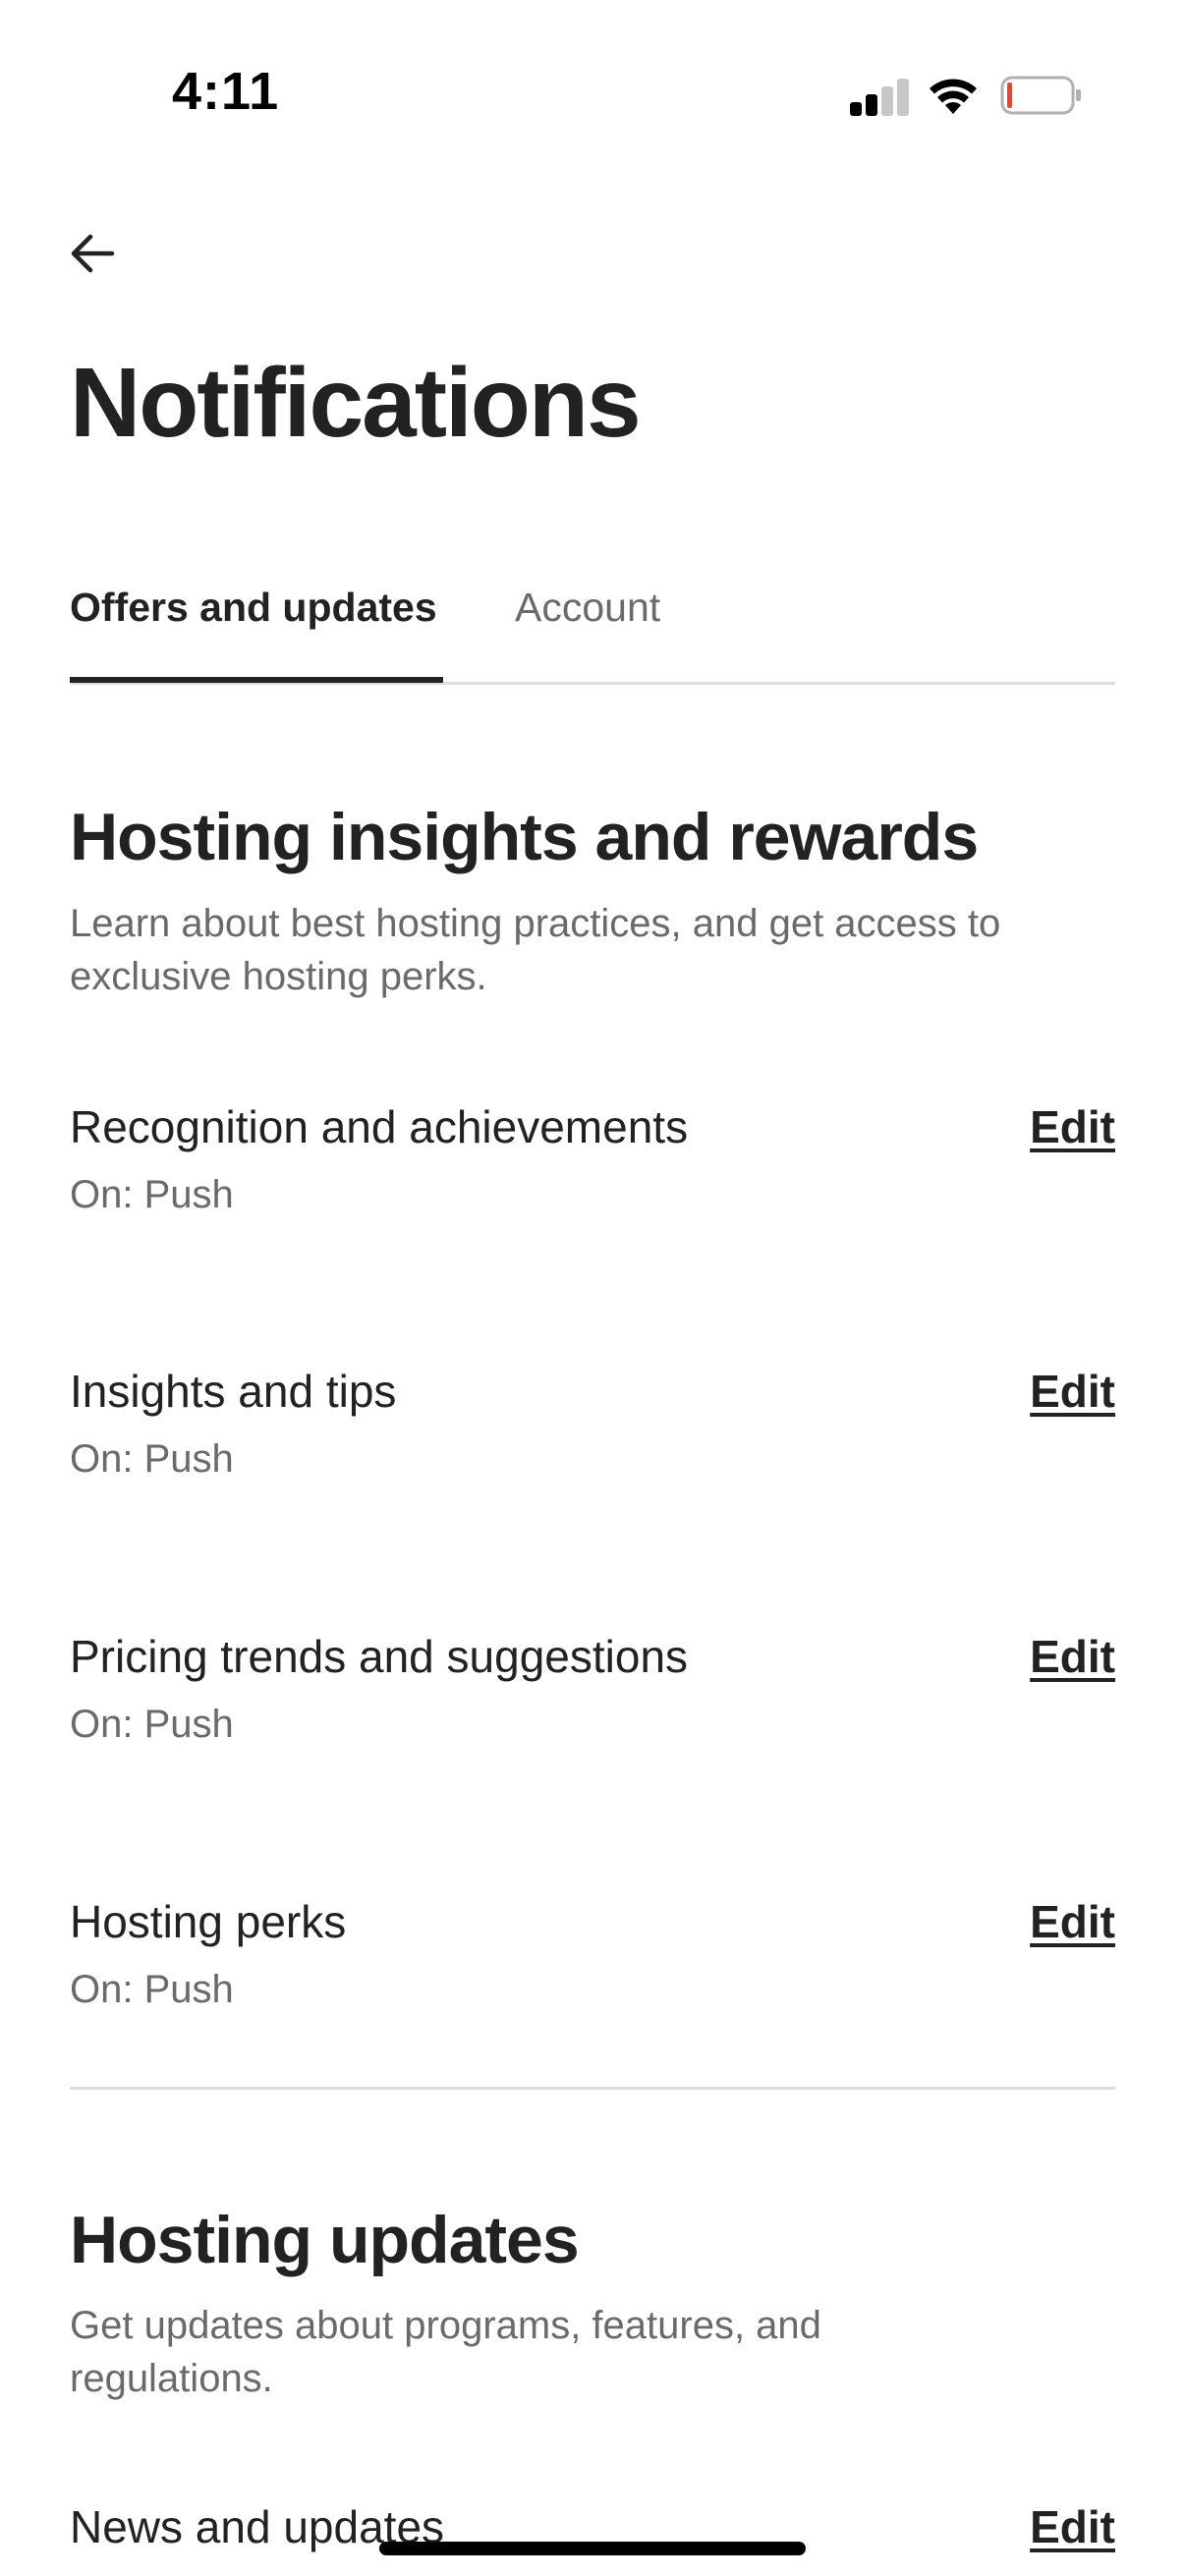  What do you see at coordinates (525, 837) in the screenshot?
I see `section-title-hosting-insights: Hosting insights and rewards` at bounding box center [525, 837].